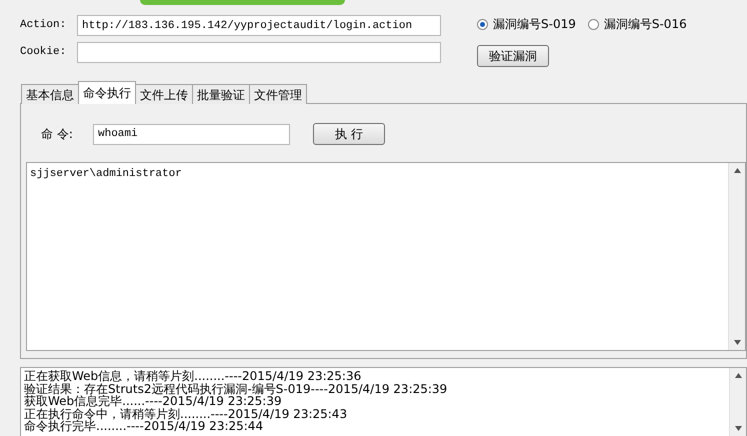 The image size is (747, 436). What do you see at coordinates (57, 134) in the screenshot?
I see `command-label: 命 令:` at bounding box center [57, 134].